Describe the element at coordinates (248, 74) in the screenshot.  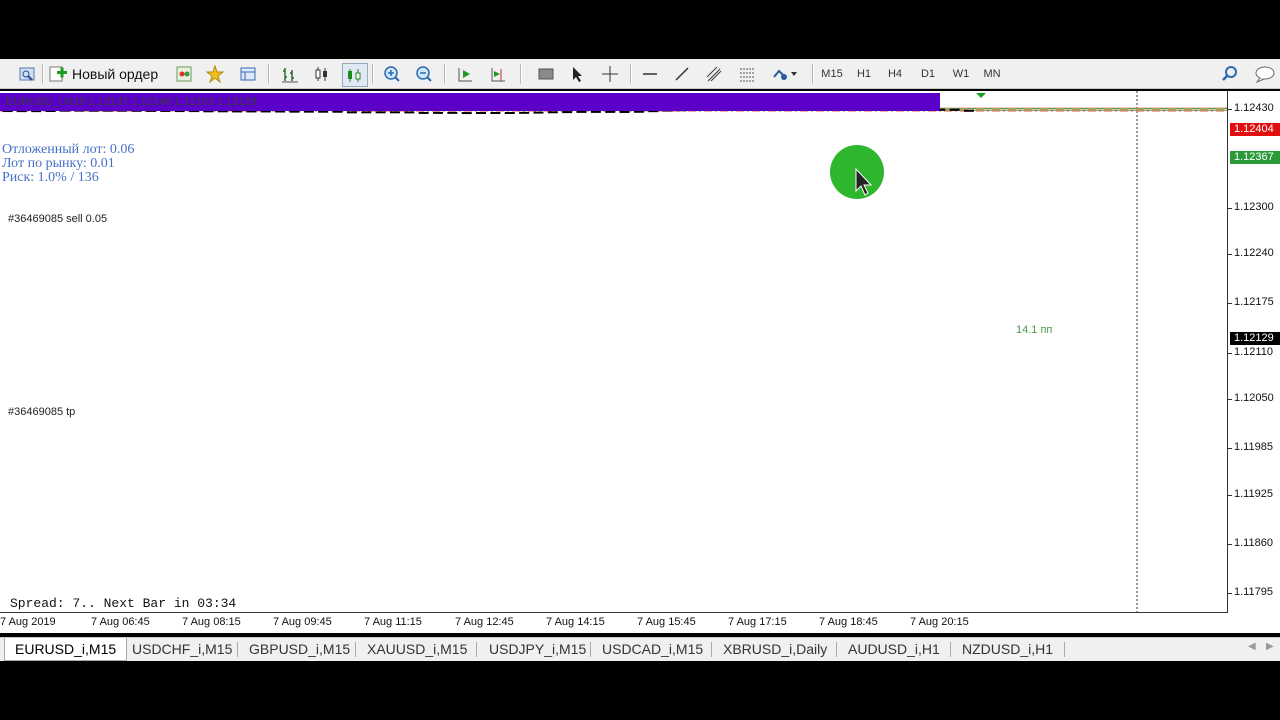
I see `navigator-icon` at that location.